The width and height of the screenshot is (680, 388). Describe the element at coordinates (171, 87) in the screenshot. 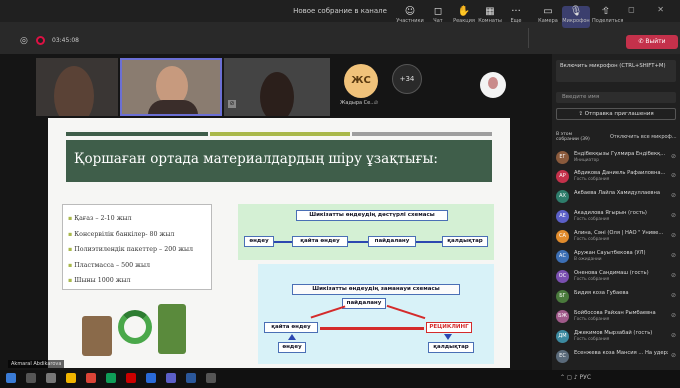

I see `video-tile-speaker` at that location.